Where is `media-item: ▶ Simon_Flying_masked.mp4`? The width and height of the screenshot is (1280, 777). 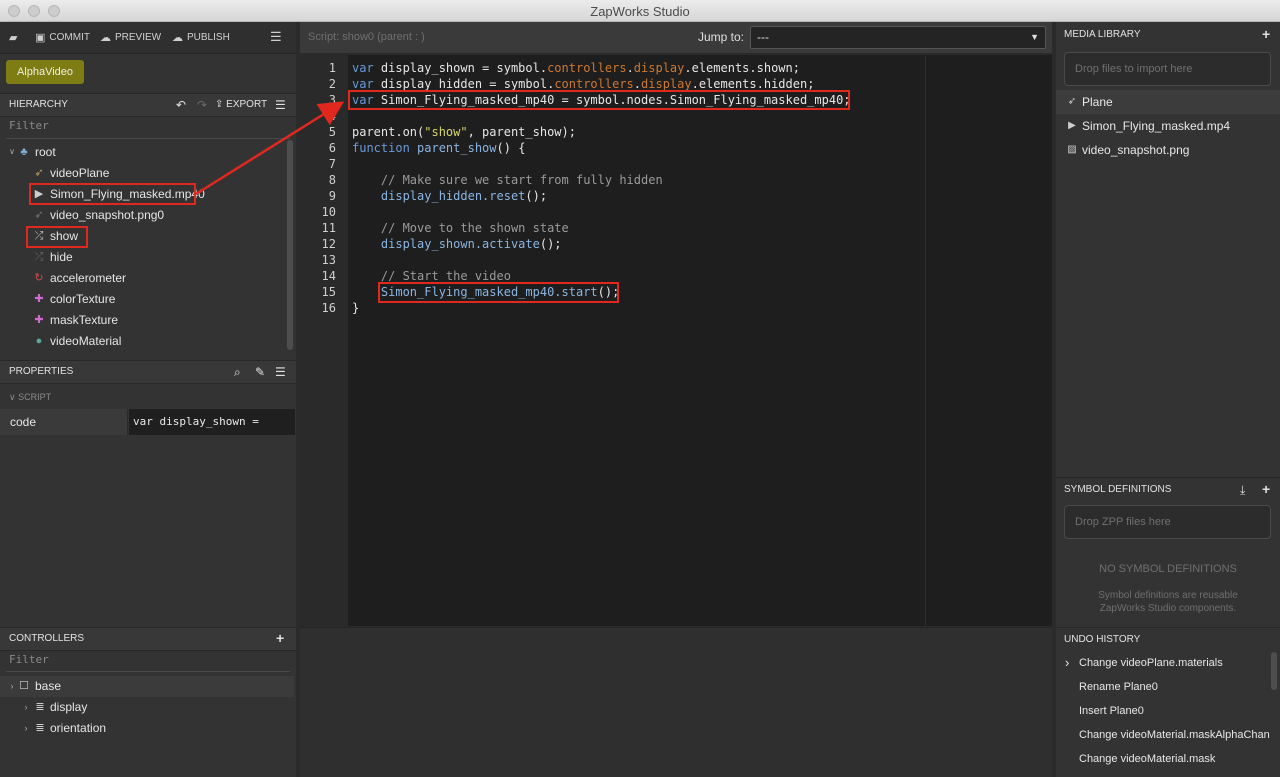 media-item: ▶ Simon_Flying_masked.mp4 is located at coordinates (1168, 126).